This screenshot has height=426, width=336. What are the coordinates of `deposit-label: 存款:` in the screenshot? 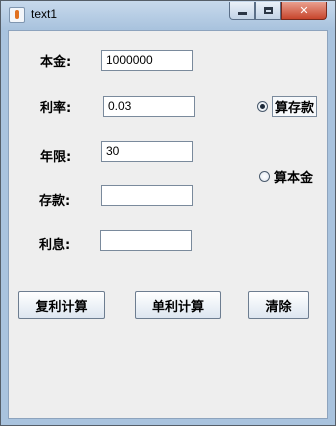 It's located at (55, 201).